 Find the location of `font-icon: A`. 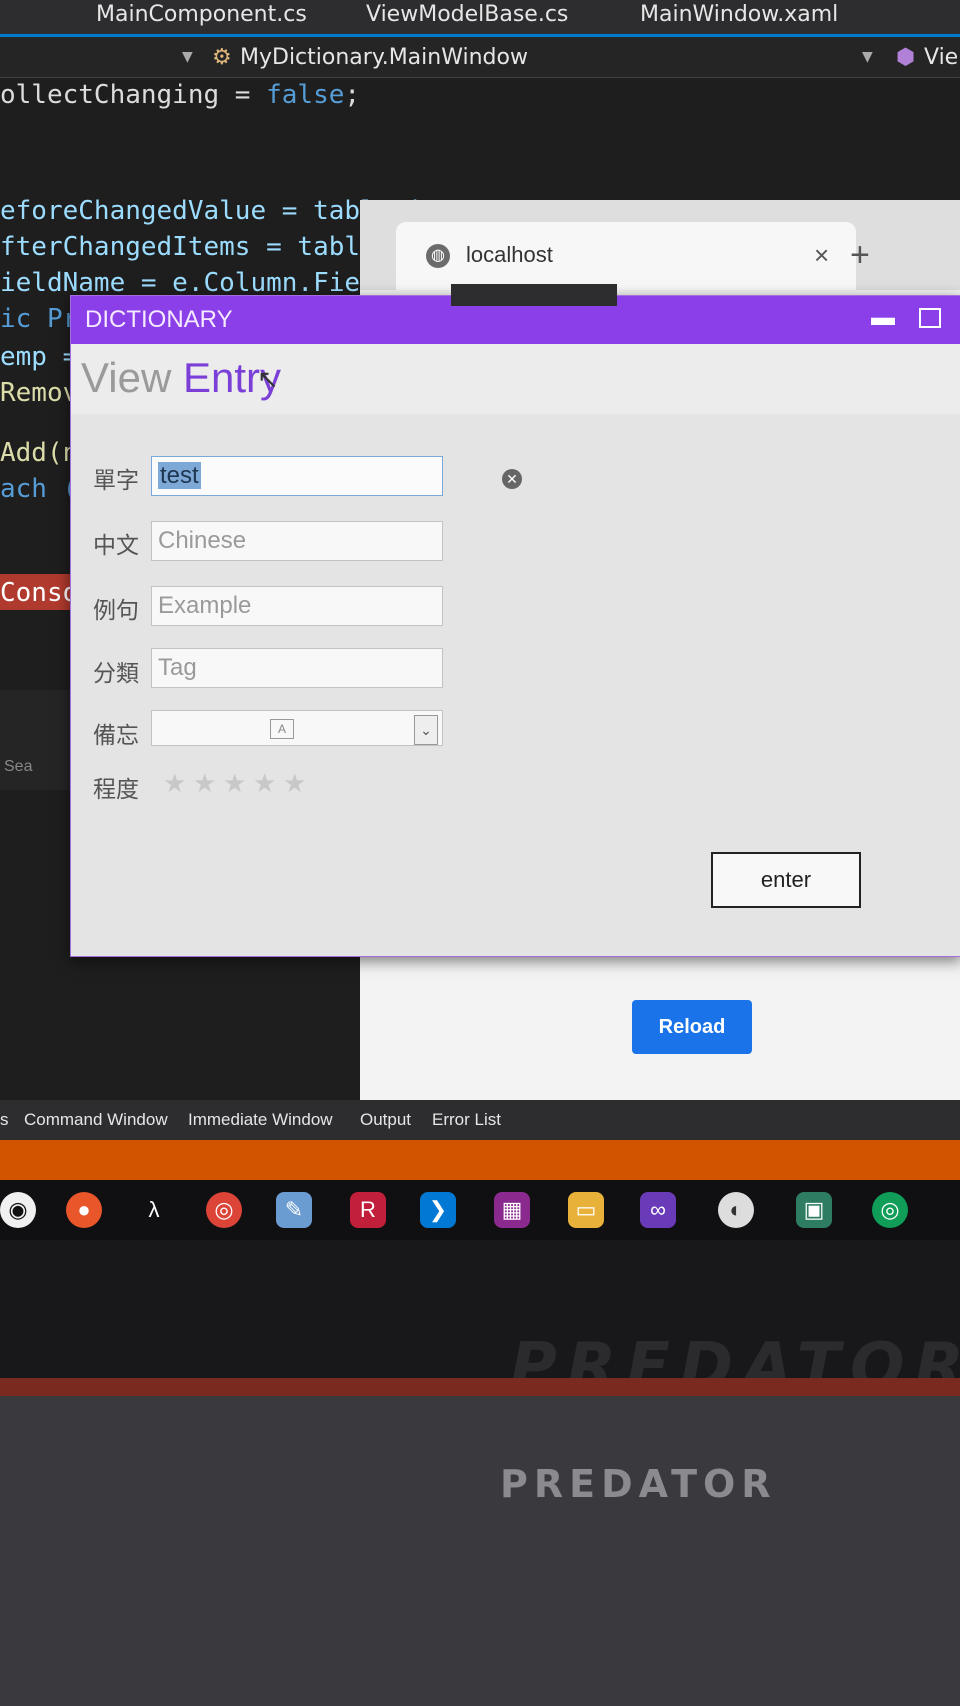

font-icon: A is located at coordinates (282, 729).